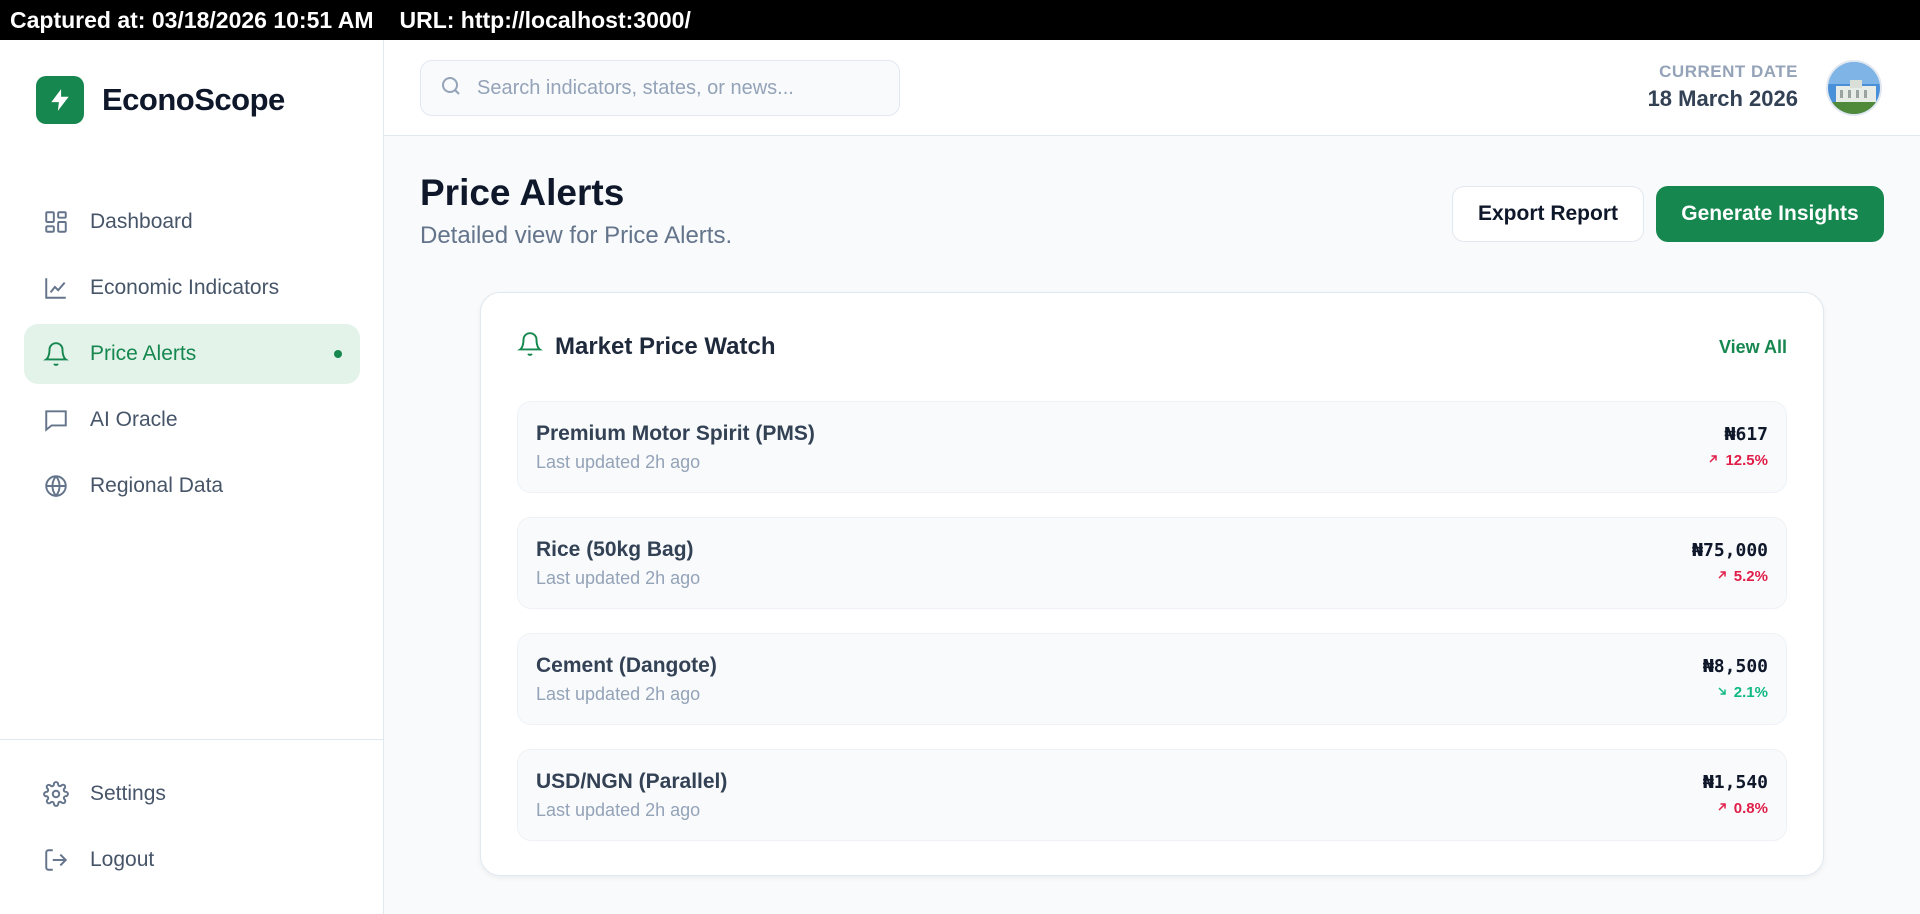 The image size is (1920, 914). I want to click on card-header: Market Price Watch, so click(646, 346).